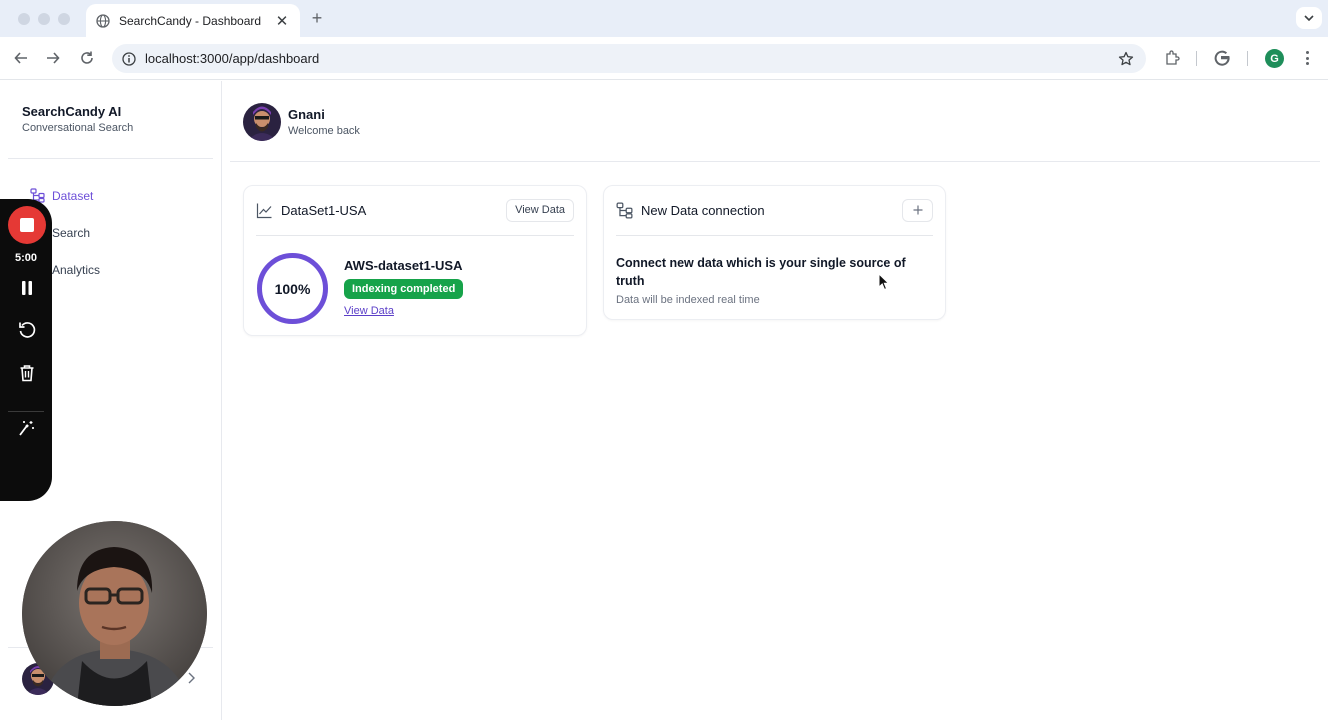 The width and height of the screenshot is (1328, 720). What do you see at coordinates (71, 232) in the screenshot?
I see `sidebar-item-label: Search` at bounding box center [71, 232].